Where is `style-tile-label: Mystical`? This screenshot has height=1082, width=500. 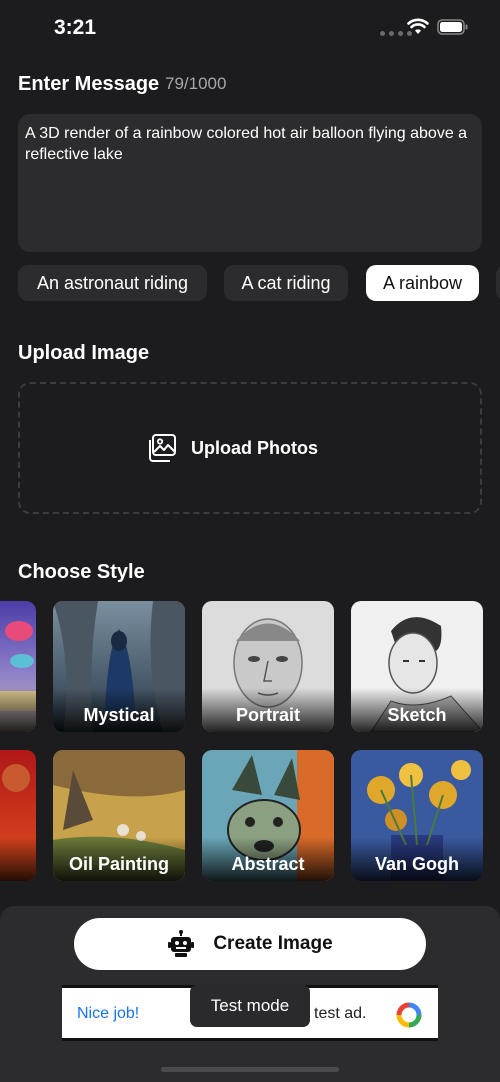
style-tile-label: Mystical is located at coordinates (119, 710).